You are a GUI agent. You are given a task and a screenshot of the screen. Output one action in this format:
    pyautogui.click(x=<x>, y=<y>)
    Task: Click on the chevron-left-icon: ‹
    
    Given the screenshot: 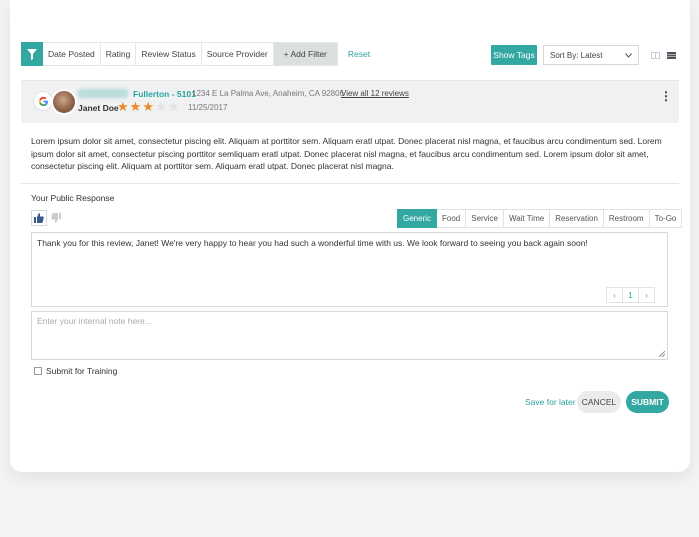 What is the action you would take?
    pyautogui.click(x=614, y=295)
    